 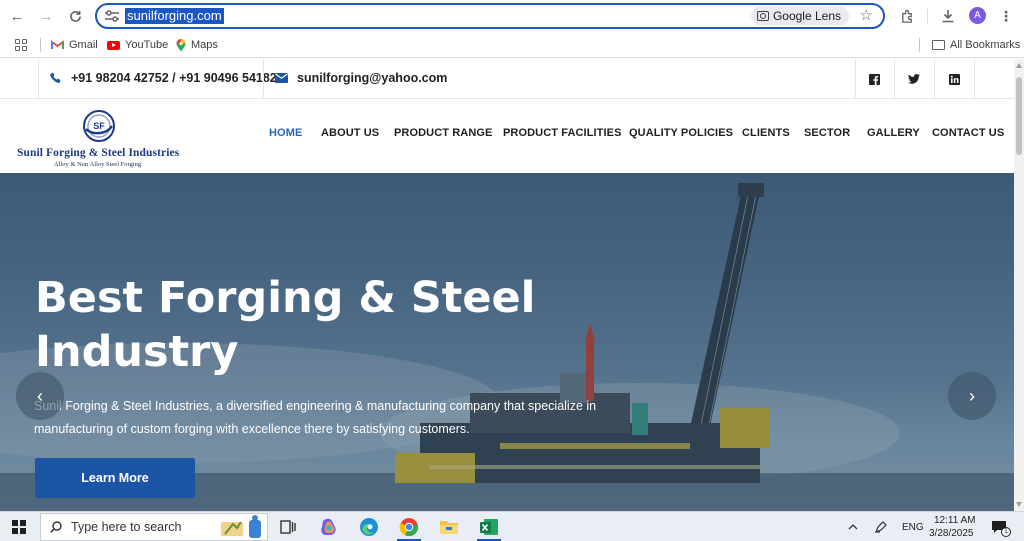 I want to click on camera-icon, so click(x=762, y=16).